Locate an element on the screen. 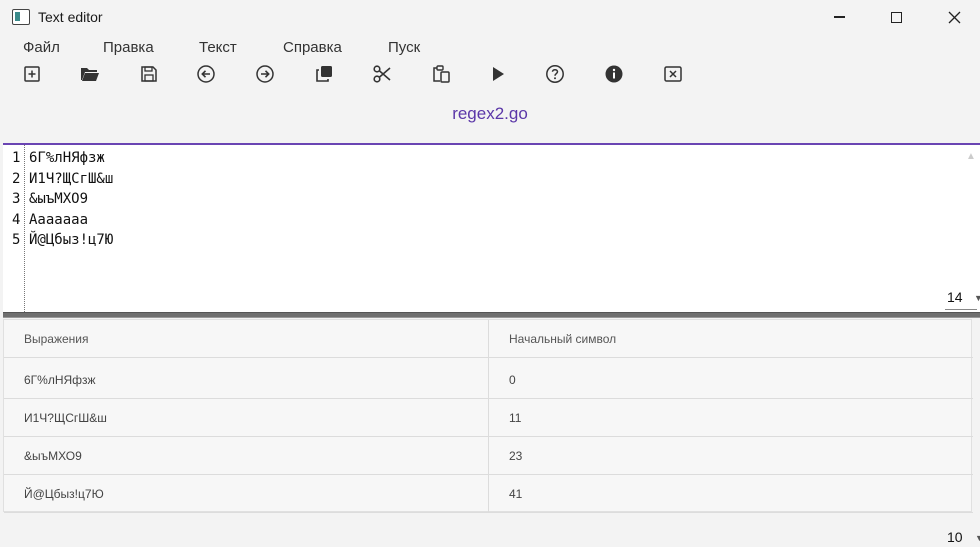 The width and height of the screenshot is (980, 547). line-number: 3 is located at coordinates (16, 199).